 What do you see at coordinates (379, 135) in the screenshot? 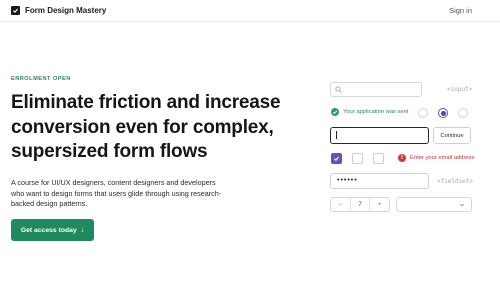
I see `focused-text-input` at bounding box center [379, 135].